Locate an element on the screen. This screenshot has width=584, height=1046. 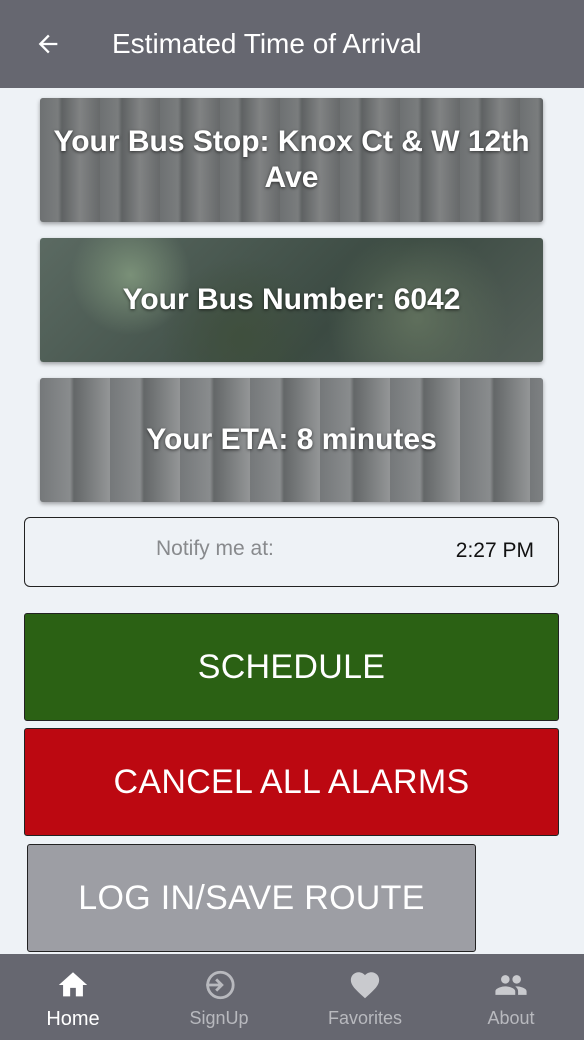
nav-label-home: Home is located at coordinates (73, 1019).